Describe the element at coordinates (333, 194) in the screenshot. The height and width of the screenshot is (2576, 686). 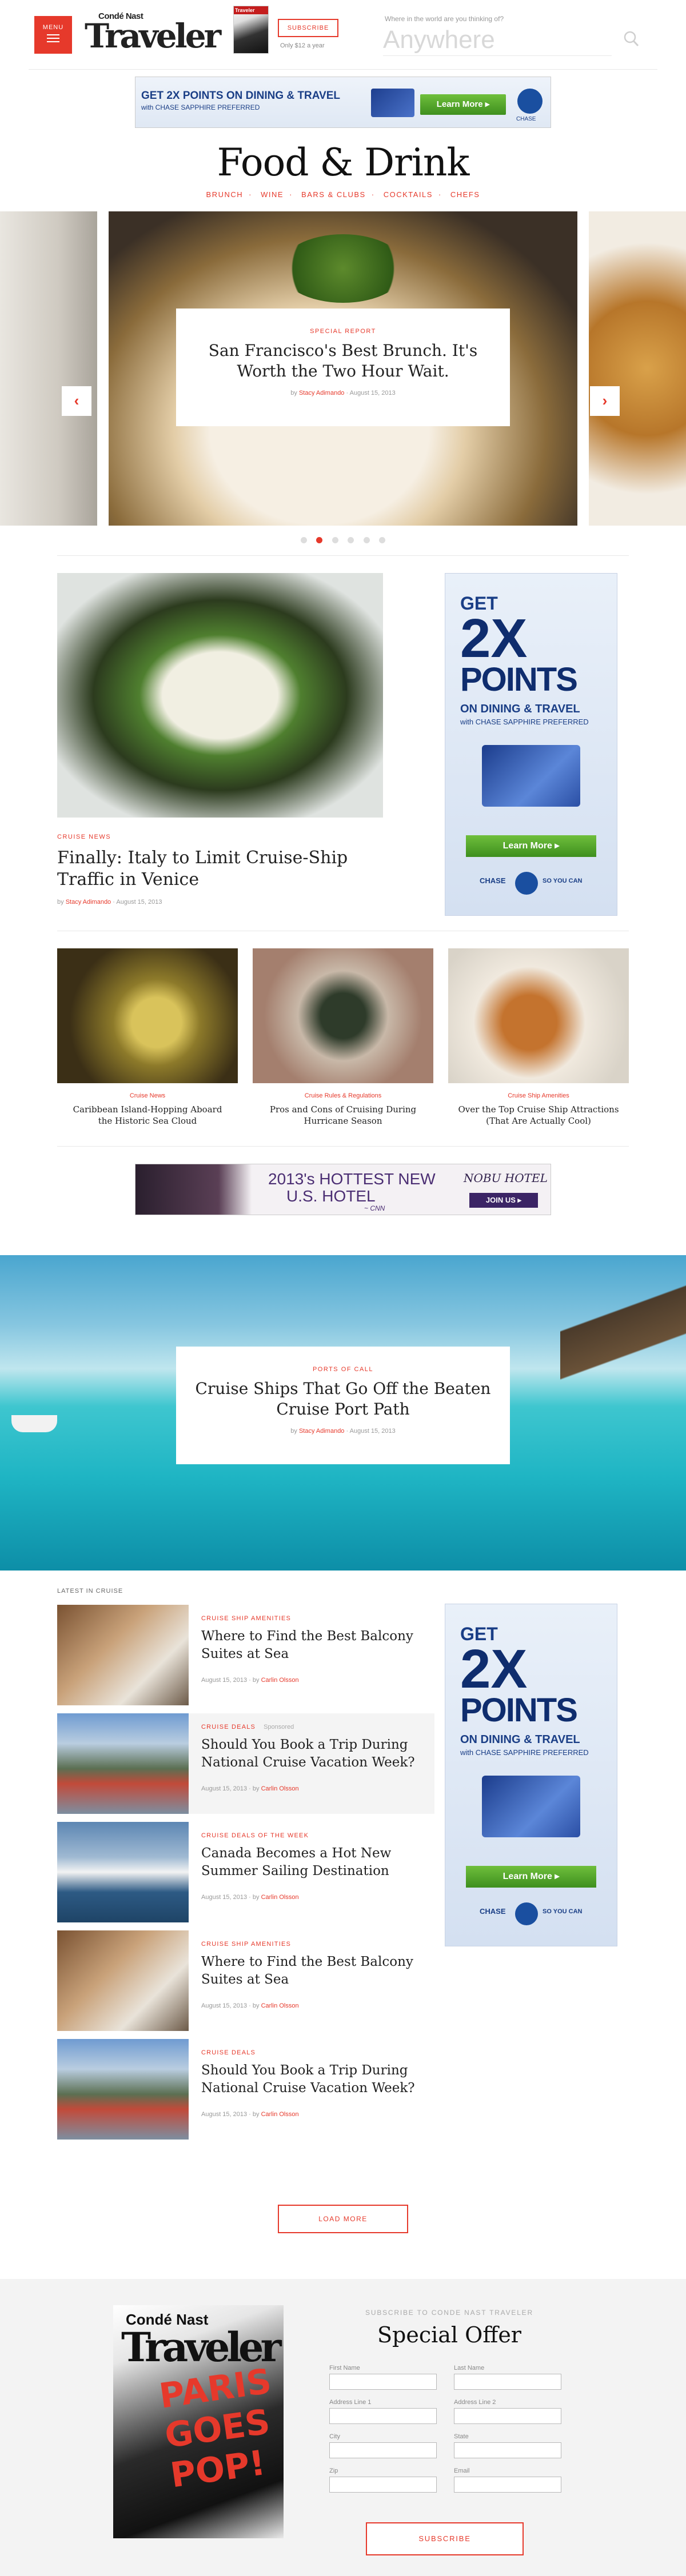
I see `subnav-item-bars-clubs: BARS & CLUBS` at that location.